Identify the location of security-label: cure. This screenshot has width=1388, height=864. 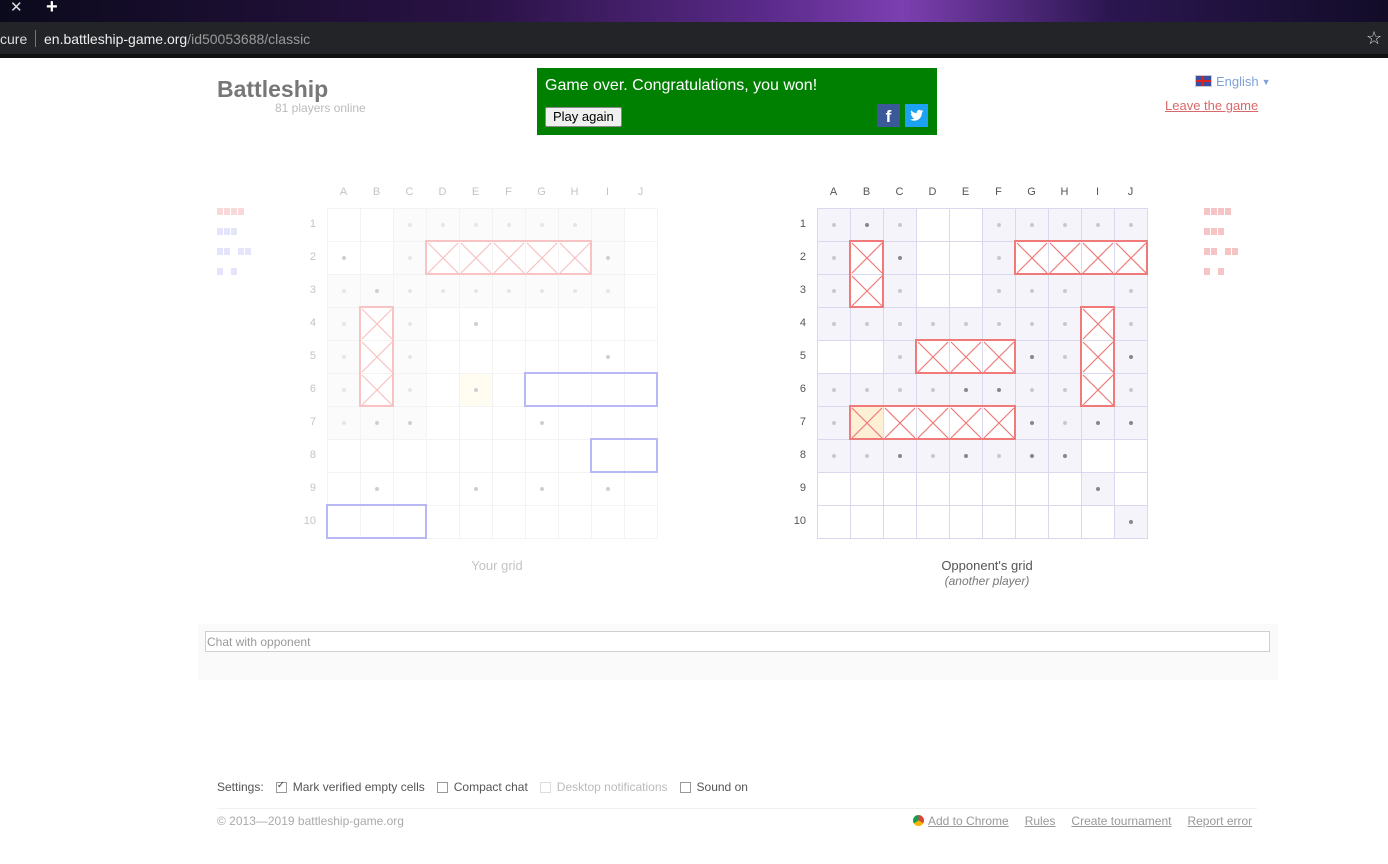
(13, 39).